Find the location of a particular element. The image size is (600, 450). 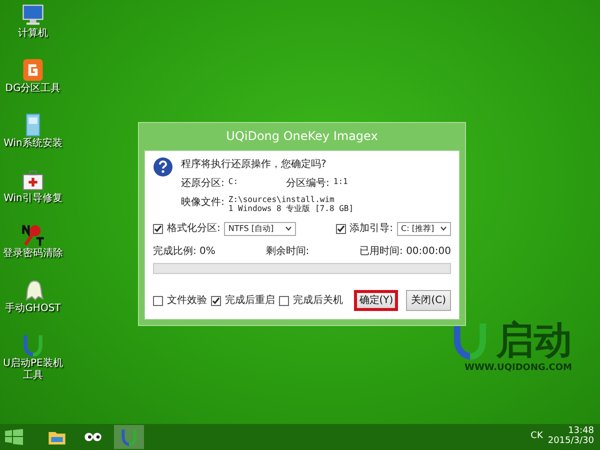

desktop-icon-label: 登录密码清除 is located at coordinates (33, 254).